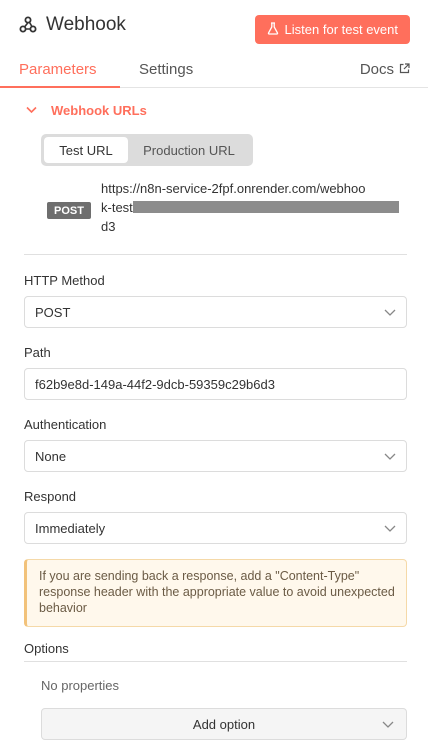 The image size is (428, 743). Describe the element at coordinates (215, 661) in the screenshot. I see `options-divider` at that location.